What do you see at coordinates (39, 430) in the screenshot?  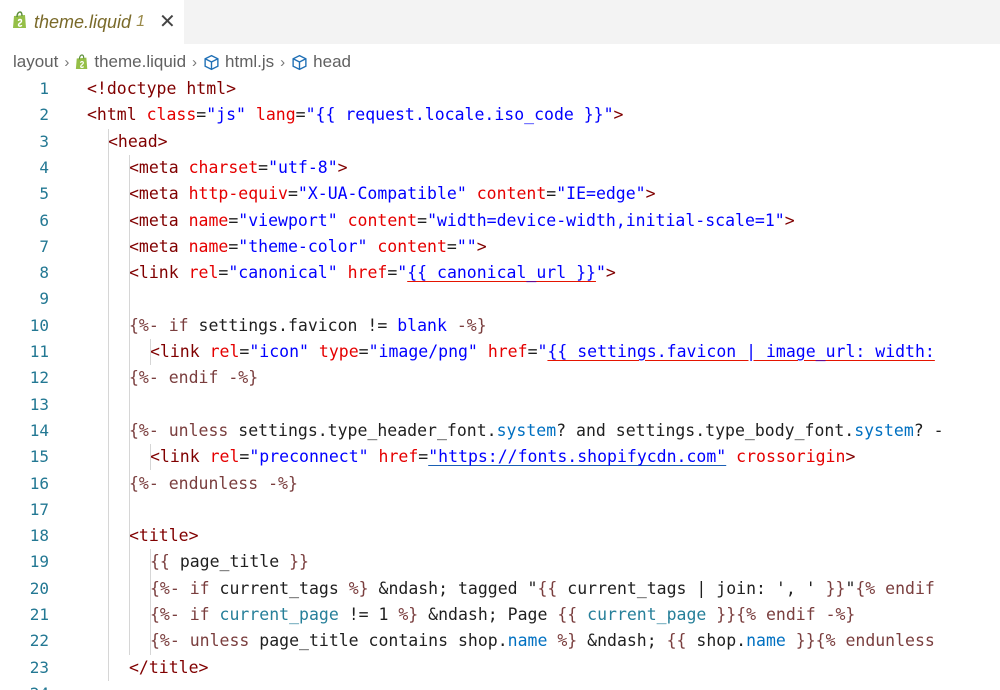 I see `line-number: 14` at bounding box center [39, 430].